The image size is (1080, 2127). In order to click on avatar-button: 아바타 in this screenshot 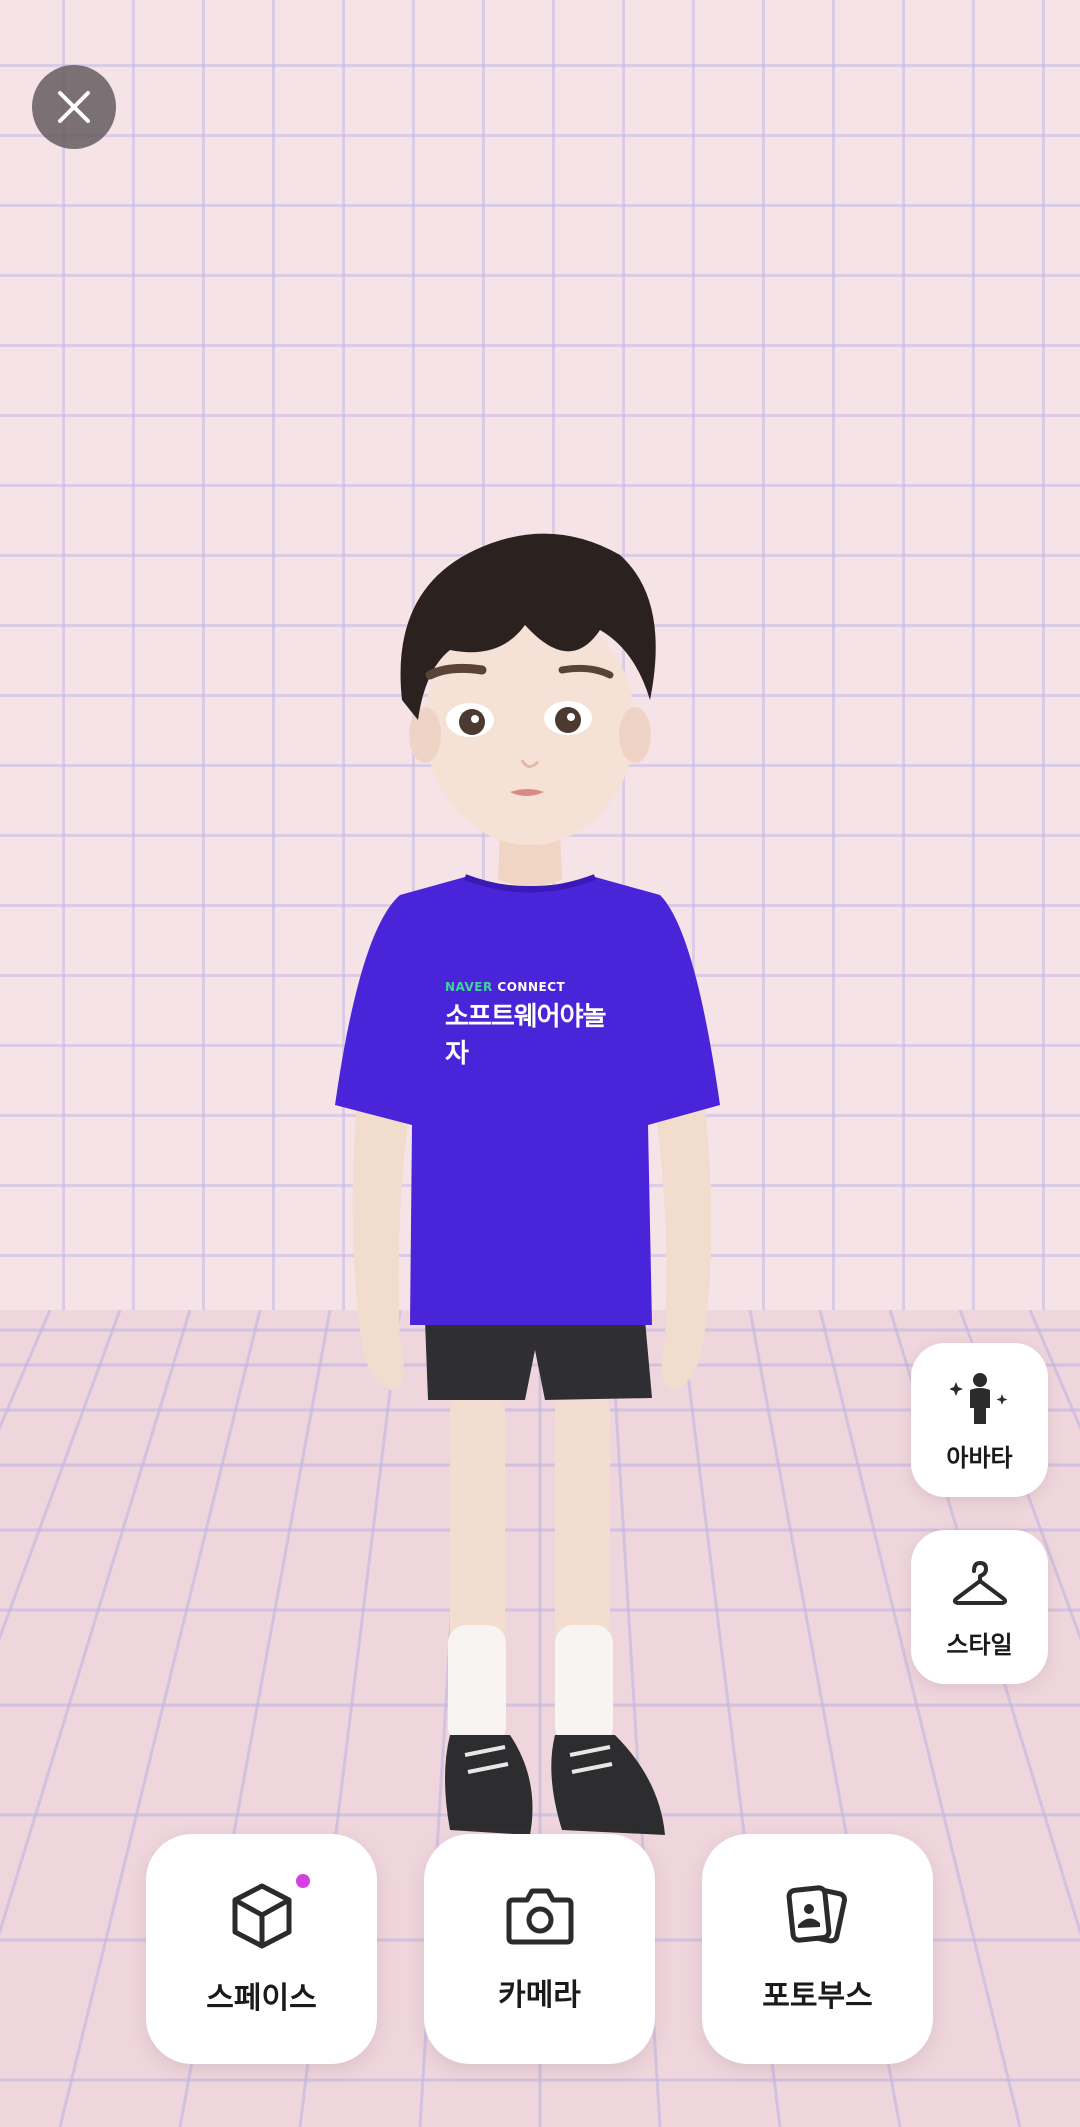, I will do `click(979, 1420)`.